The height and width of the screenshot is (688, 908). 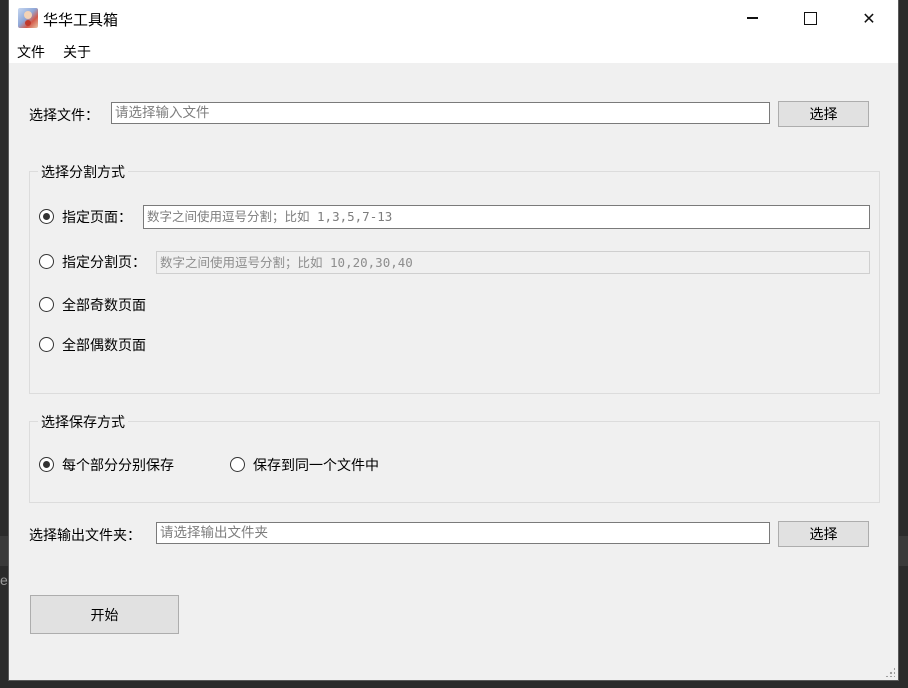 What do you see at coordinates (64, 116) in the screenshot?
I see `input-file-label: 选择文件：` at bounding box center [64, 116].